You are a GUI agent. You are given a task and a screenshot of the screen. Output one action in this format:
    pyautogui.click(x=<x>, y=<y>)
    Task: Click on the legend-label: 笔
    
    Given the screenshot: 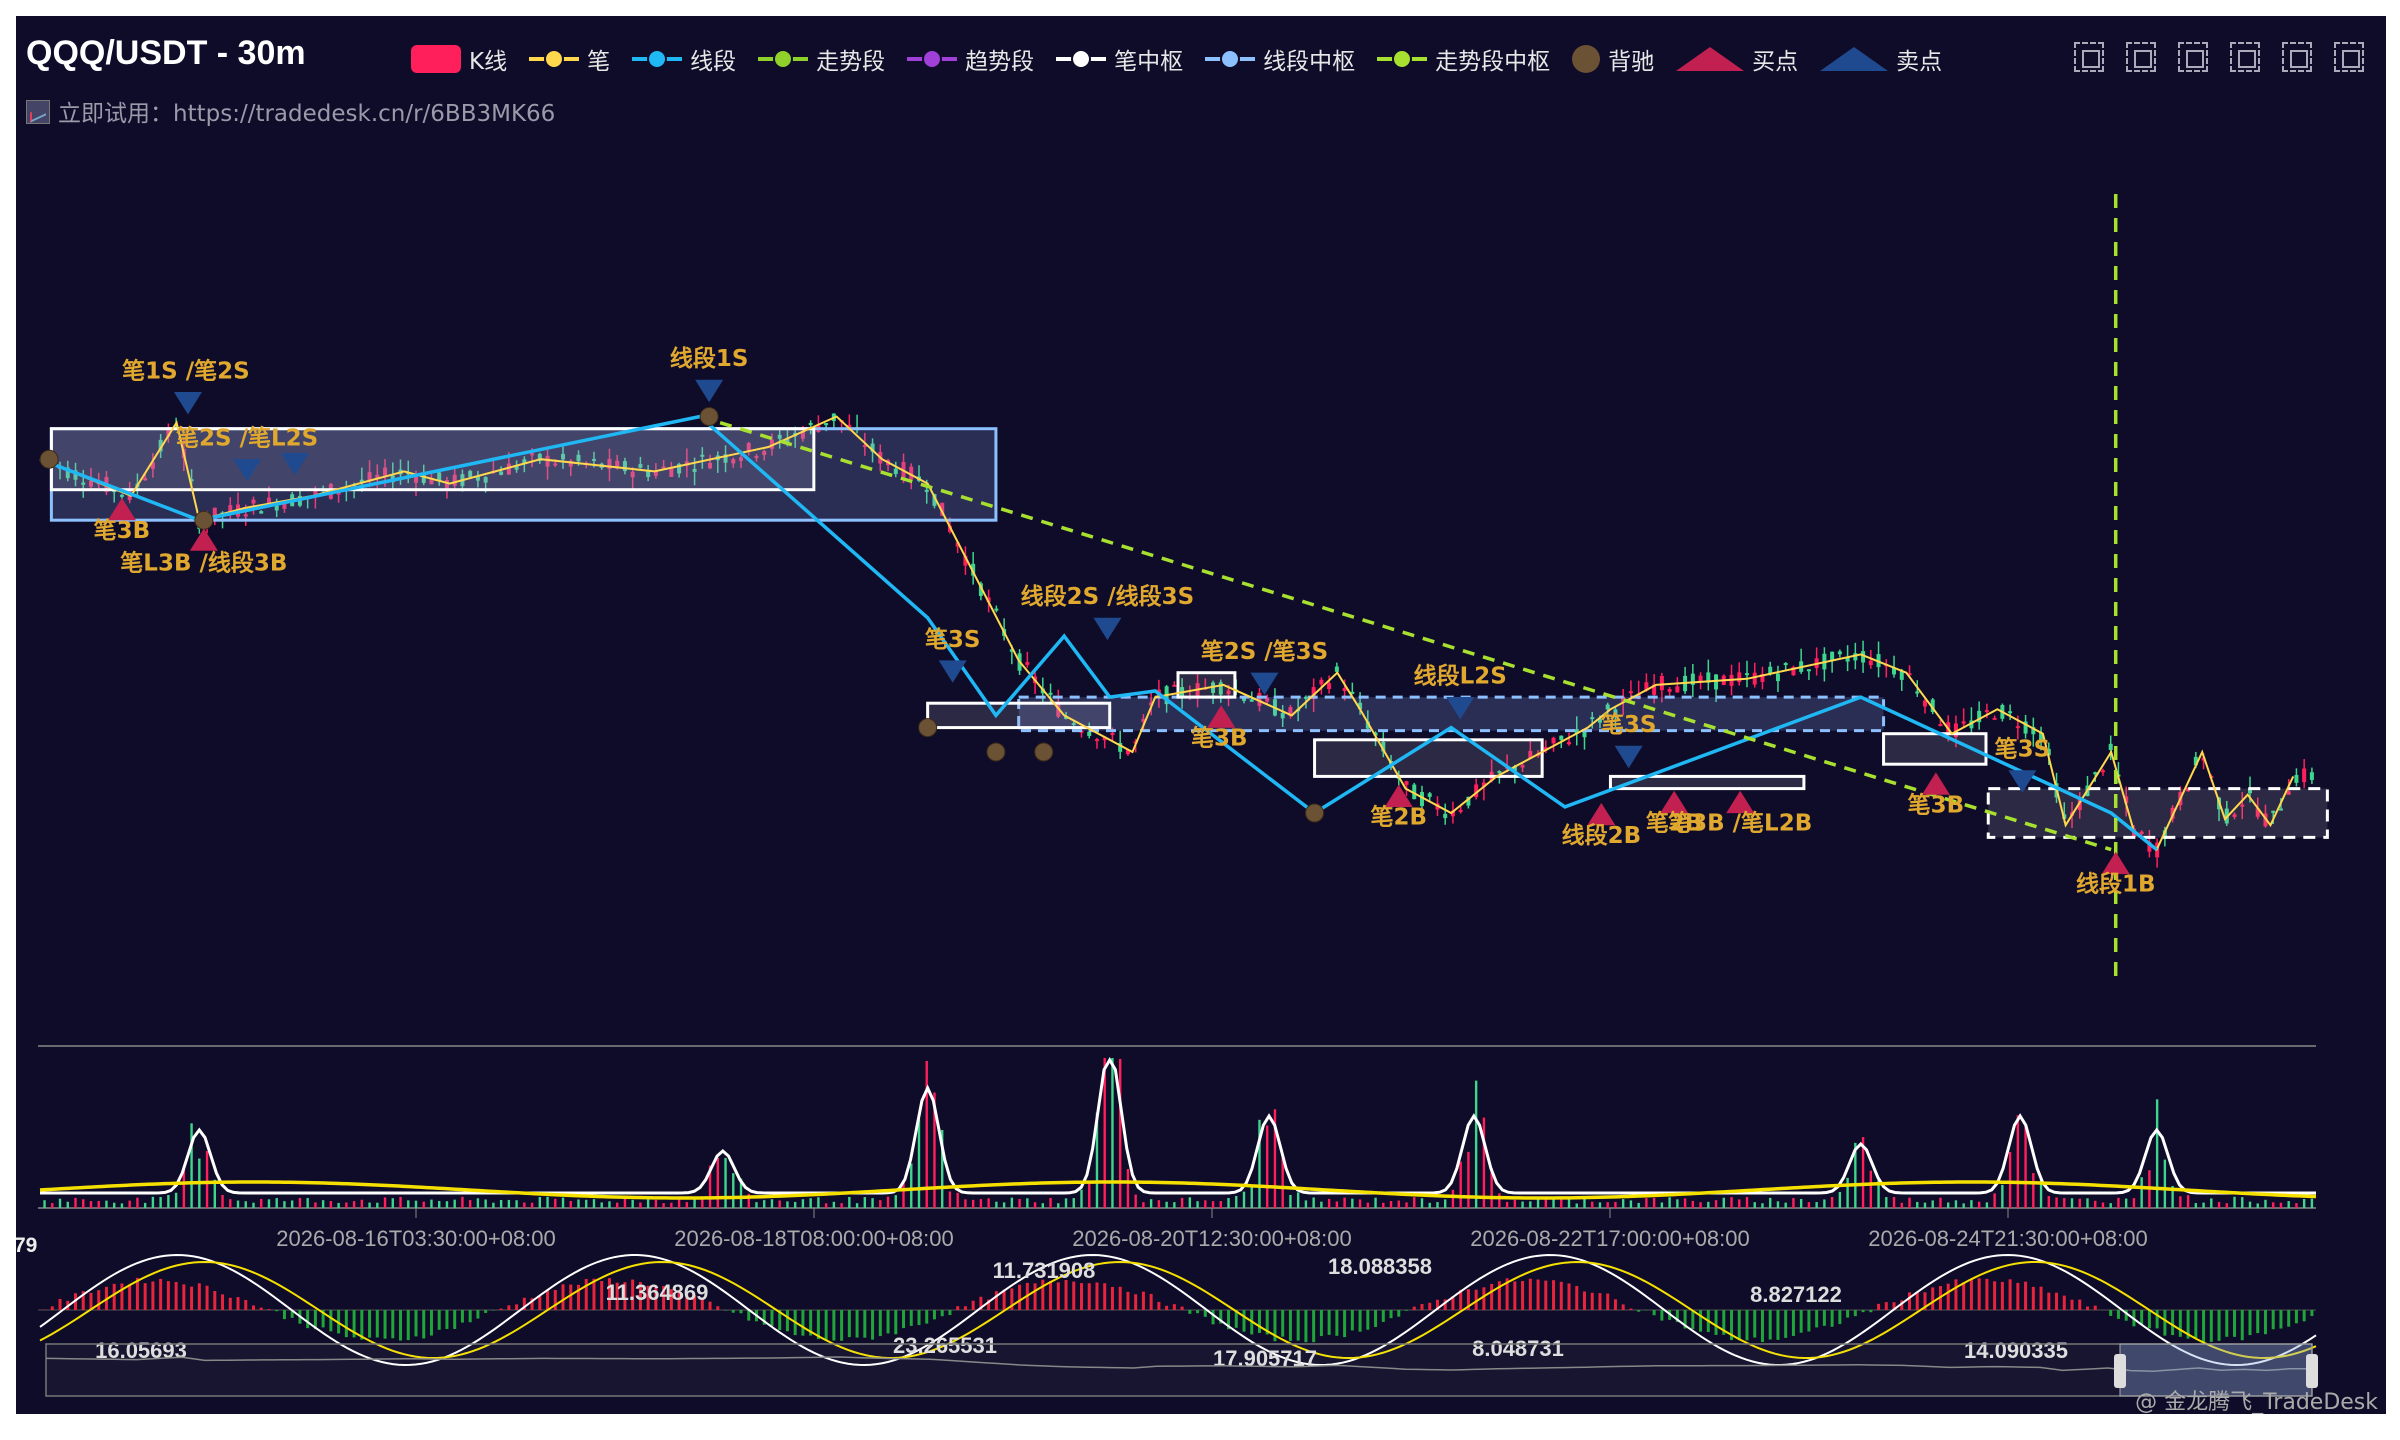 What is the action you would take?
    pyautogui.click(x=599, y=62)
    